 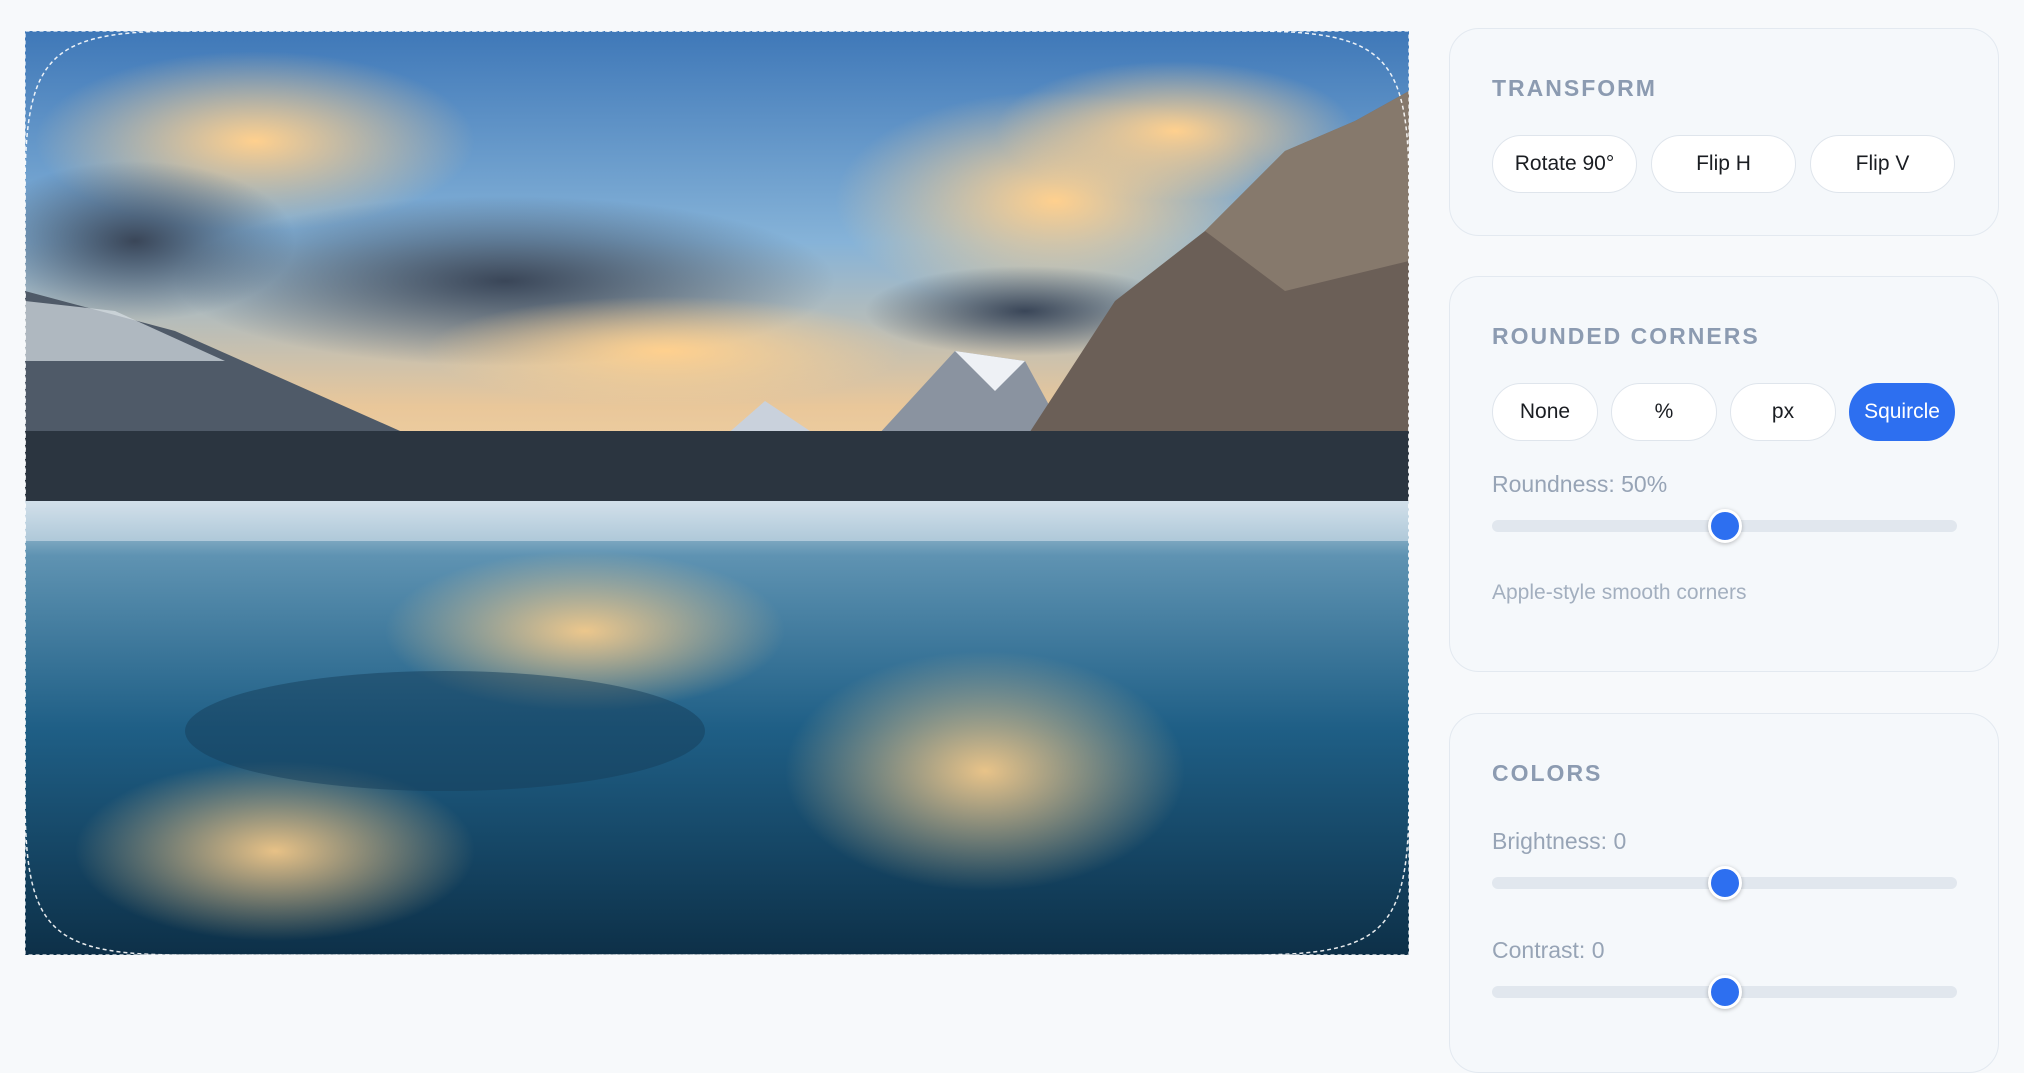 I want to click on contrast-slider, so click(x=1724, y=992).